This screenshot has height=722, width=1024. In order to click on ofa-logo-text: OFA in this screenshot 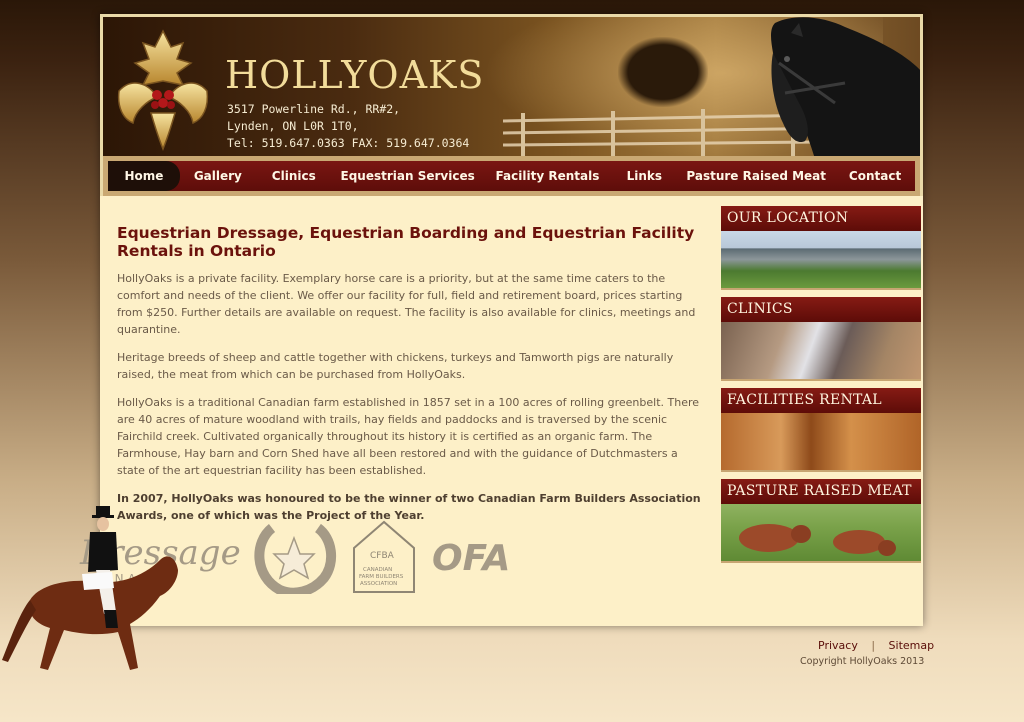, I will do `click(471, 558)`.